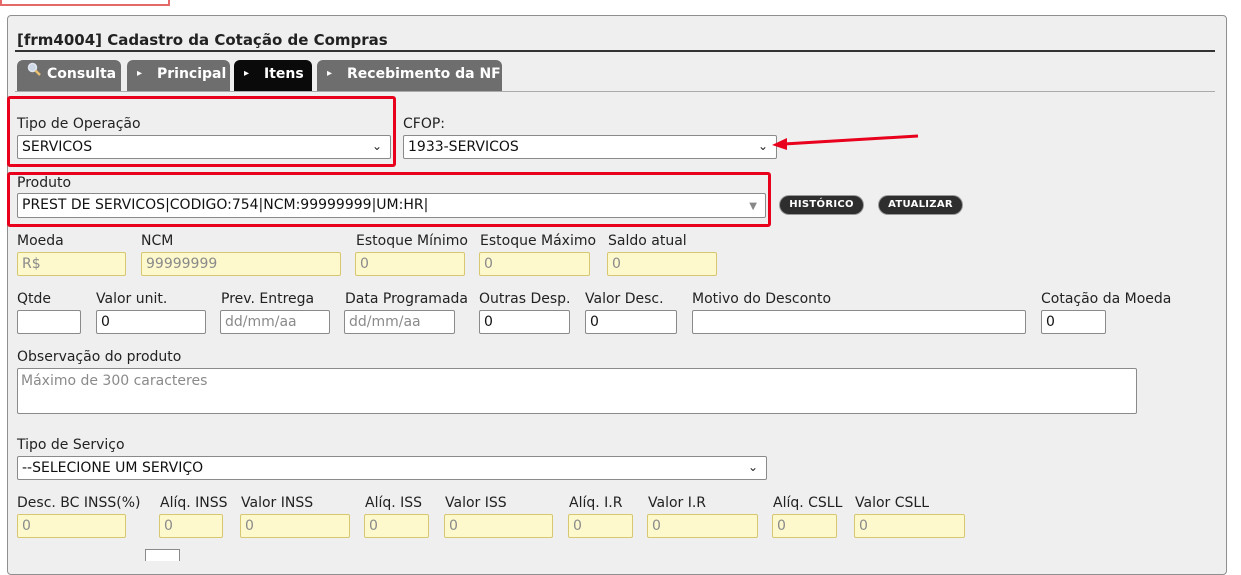 This screenshot has width=1241, height=575. What do you see at coordinates (162, 555) in the screenshot?
I see `partial-input` at bounding box center [162, 555].